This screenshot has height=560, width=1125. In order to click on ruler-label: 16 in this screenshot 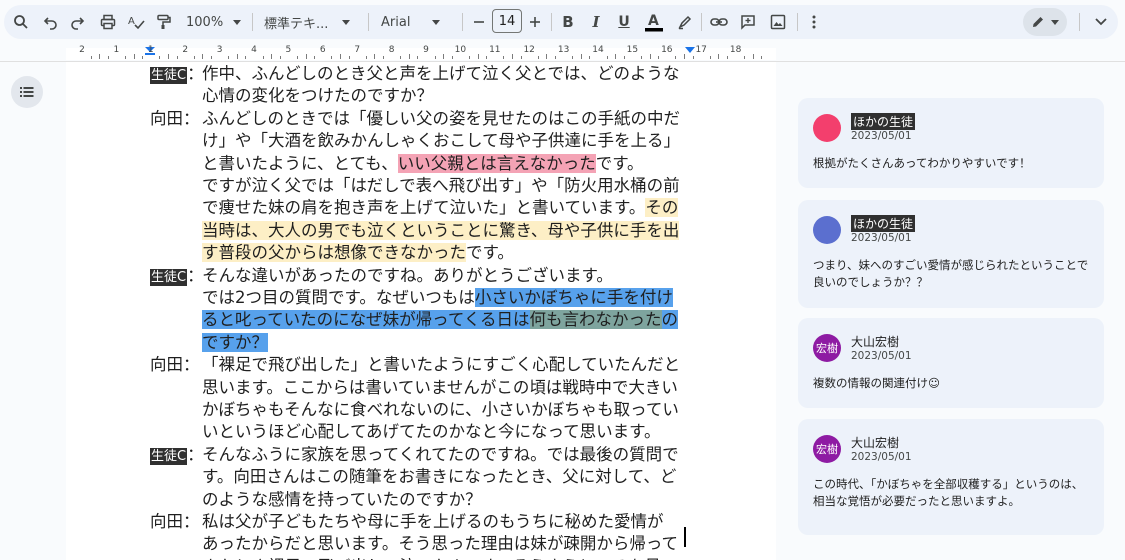, I will do `click(667, 50)`.